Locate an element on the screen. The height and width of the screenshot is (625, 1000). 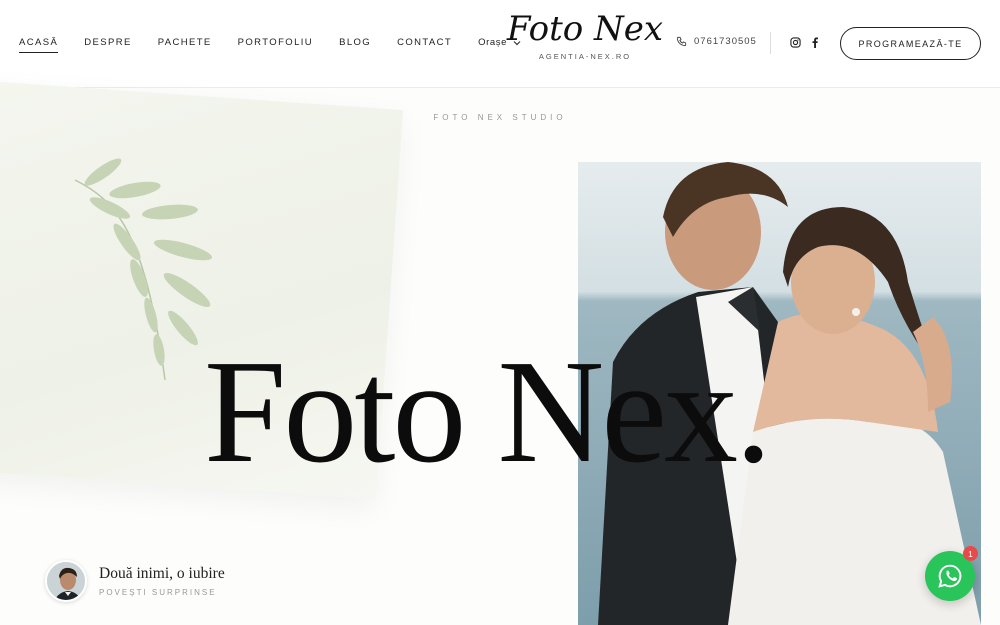
logo-brand: Foto Nex is located at coordinates (585, 29).